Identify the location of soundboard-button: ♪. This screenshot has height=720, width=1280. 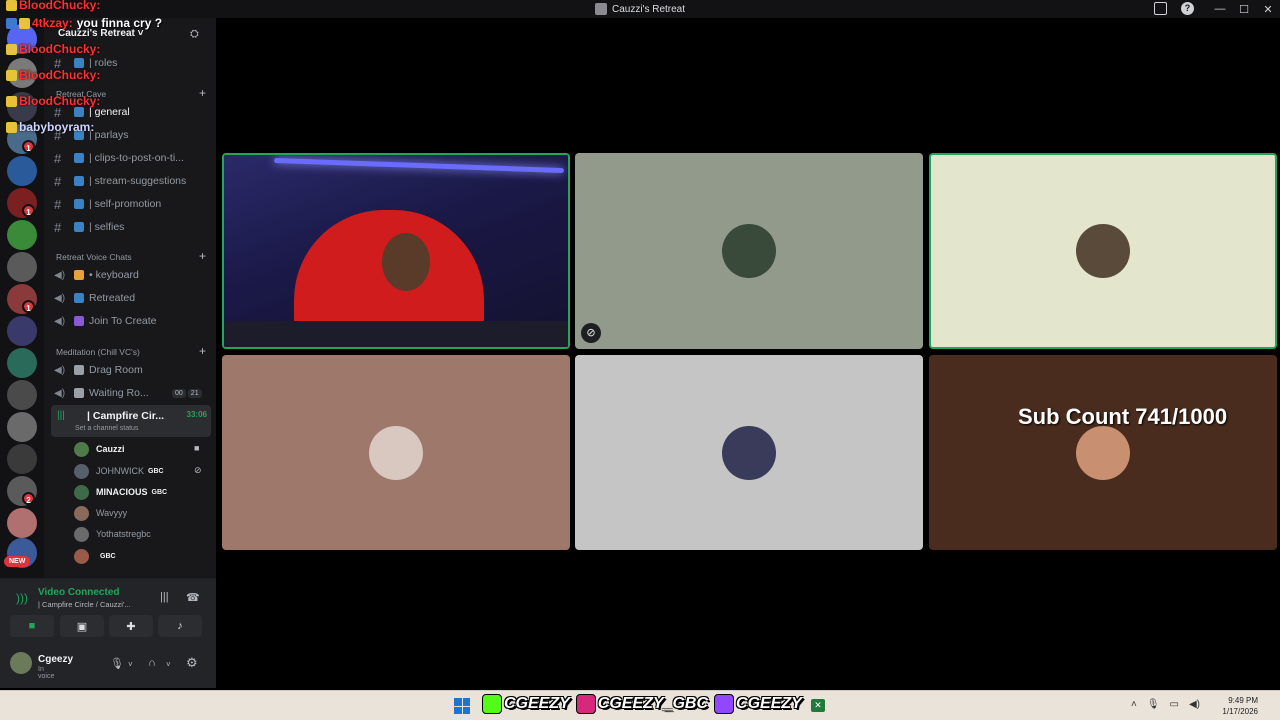
(180, 626).